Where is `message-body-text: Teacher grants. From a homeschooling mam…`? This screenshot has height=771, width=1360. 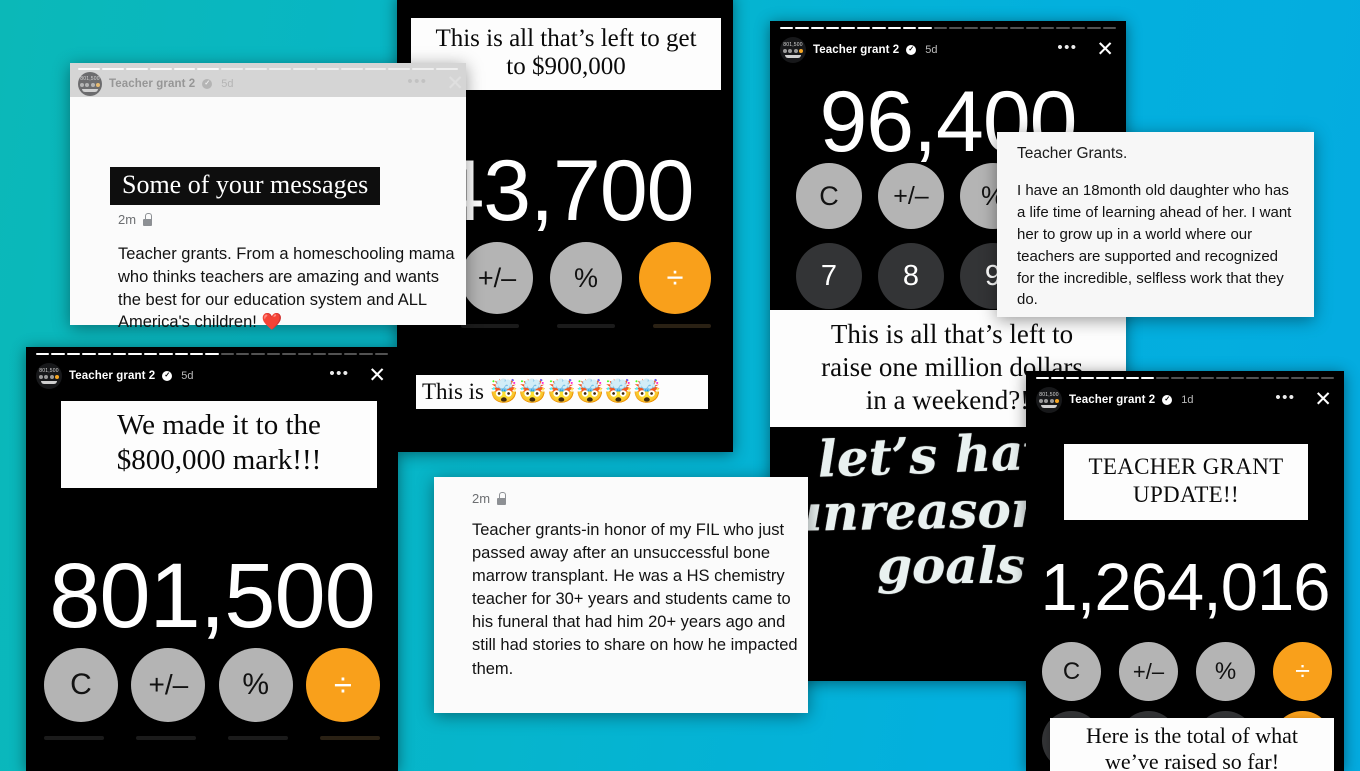
message-body-text: Teacher grants. From a homeschooling mam… is located at coordinates (286, 288).